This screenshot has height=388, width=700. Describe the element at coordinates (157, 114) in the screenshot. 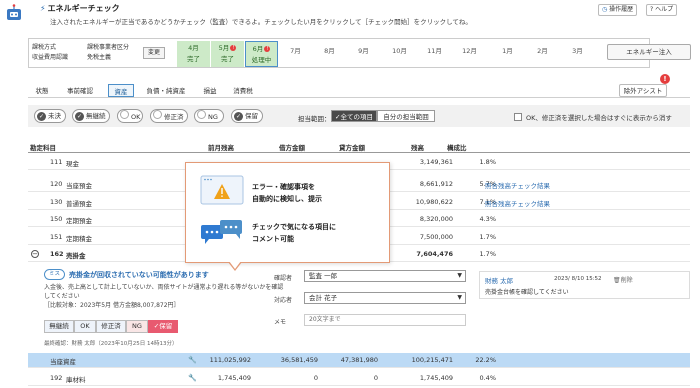

I see `unchecked-icon` at that location.